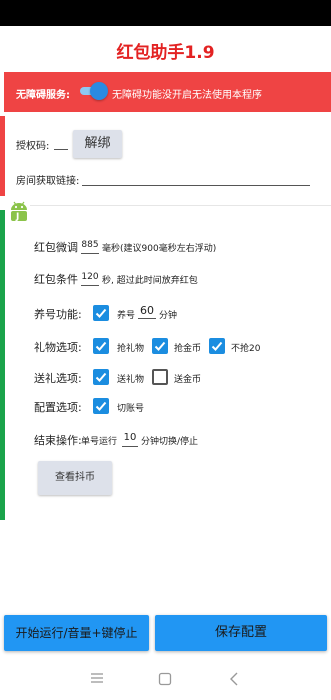 The height and width of the screenshot is (700, 331). Describe the element at coordinates (58, 407) in the screenshot. I see `config-options-label: 配置选项:` at that location.